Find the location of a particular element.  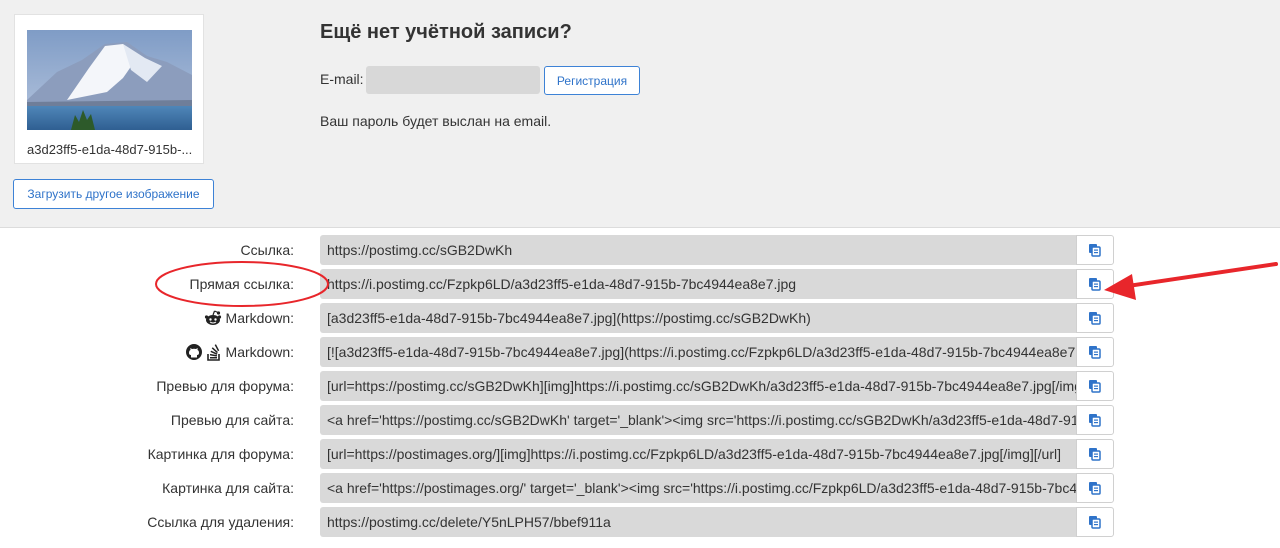

link-row-label: Ссылка: is located at coordinates (267, 250).